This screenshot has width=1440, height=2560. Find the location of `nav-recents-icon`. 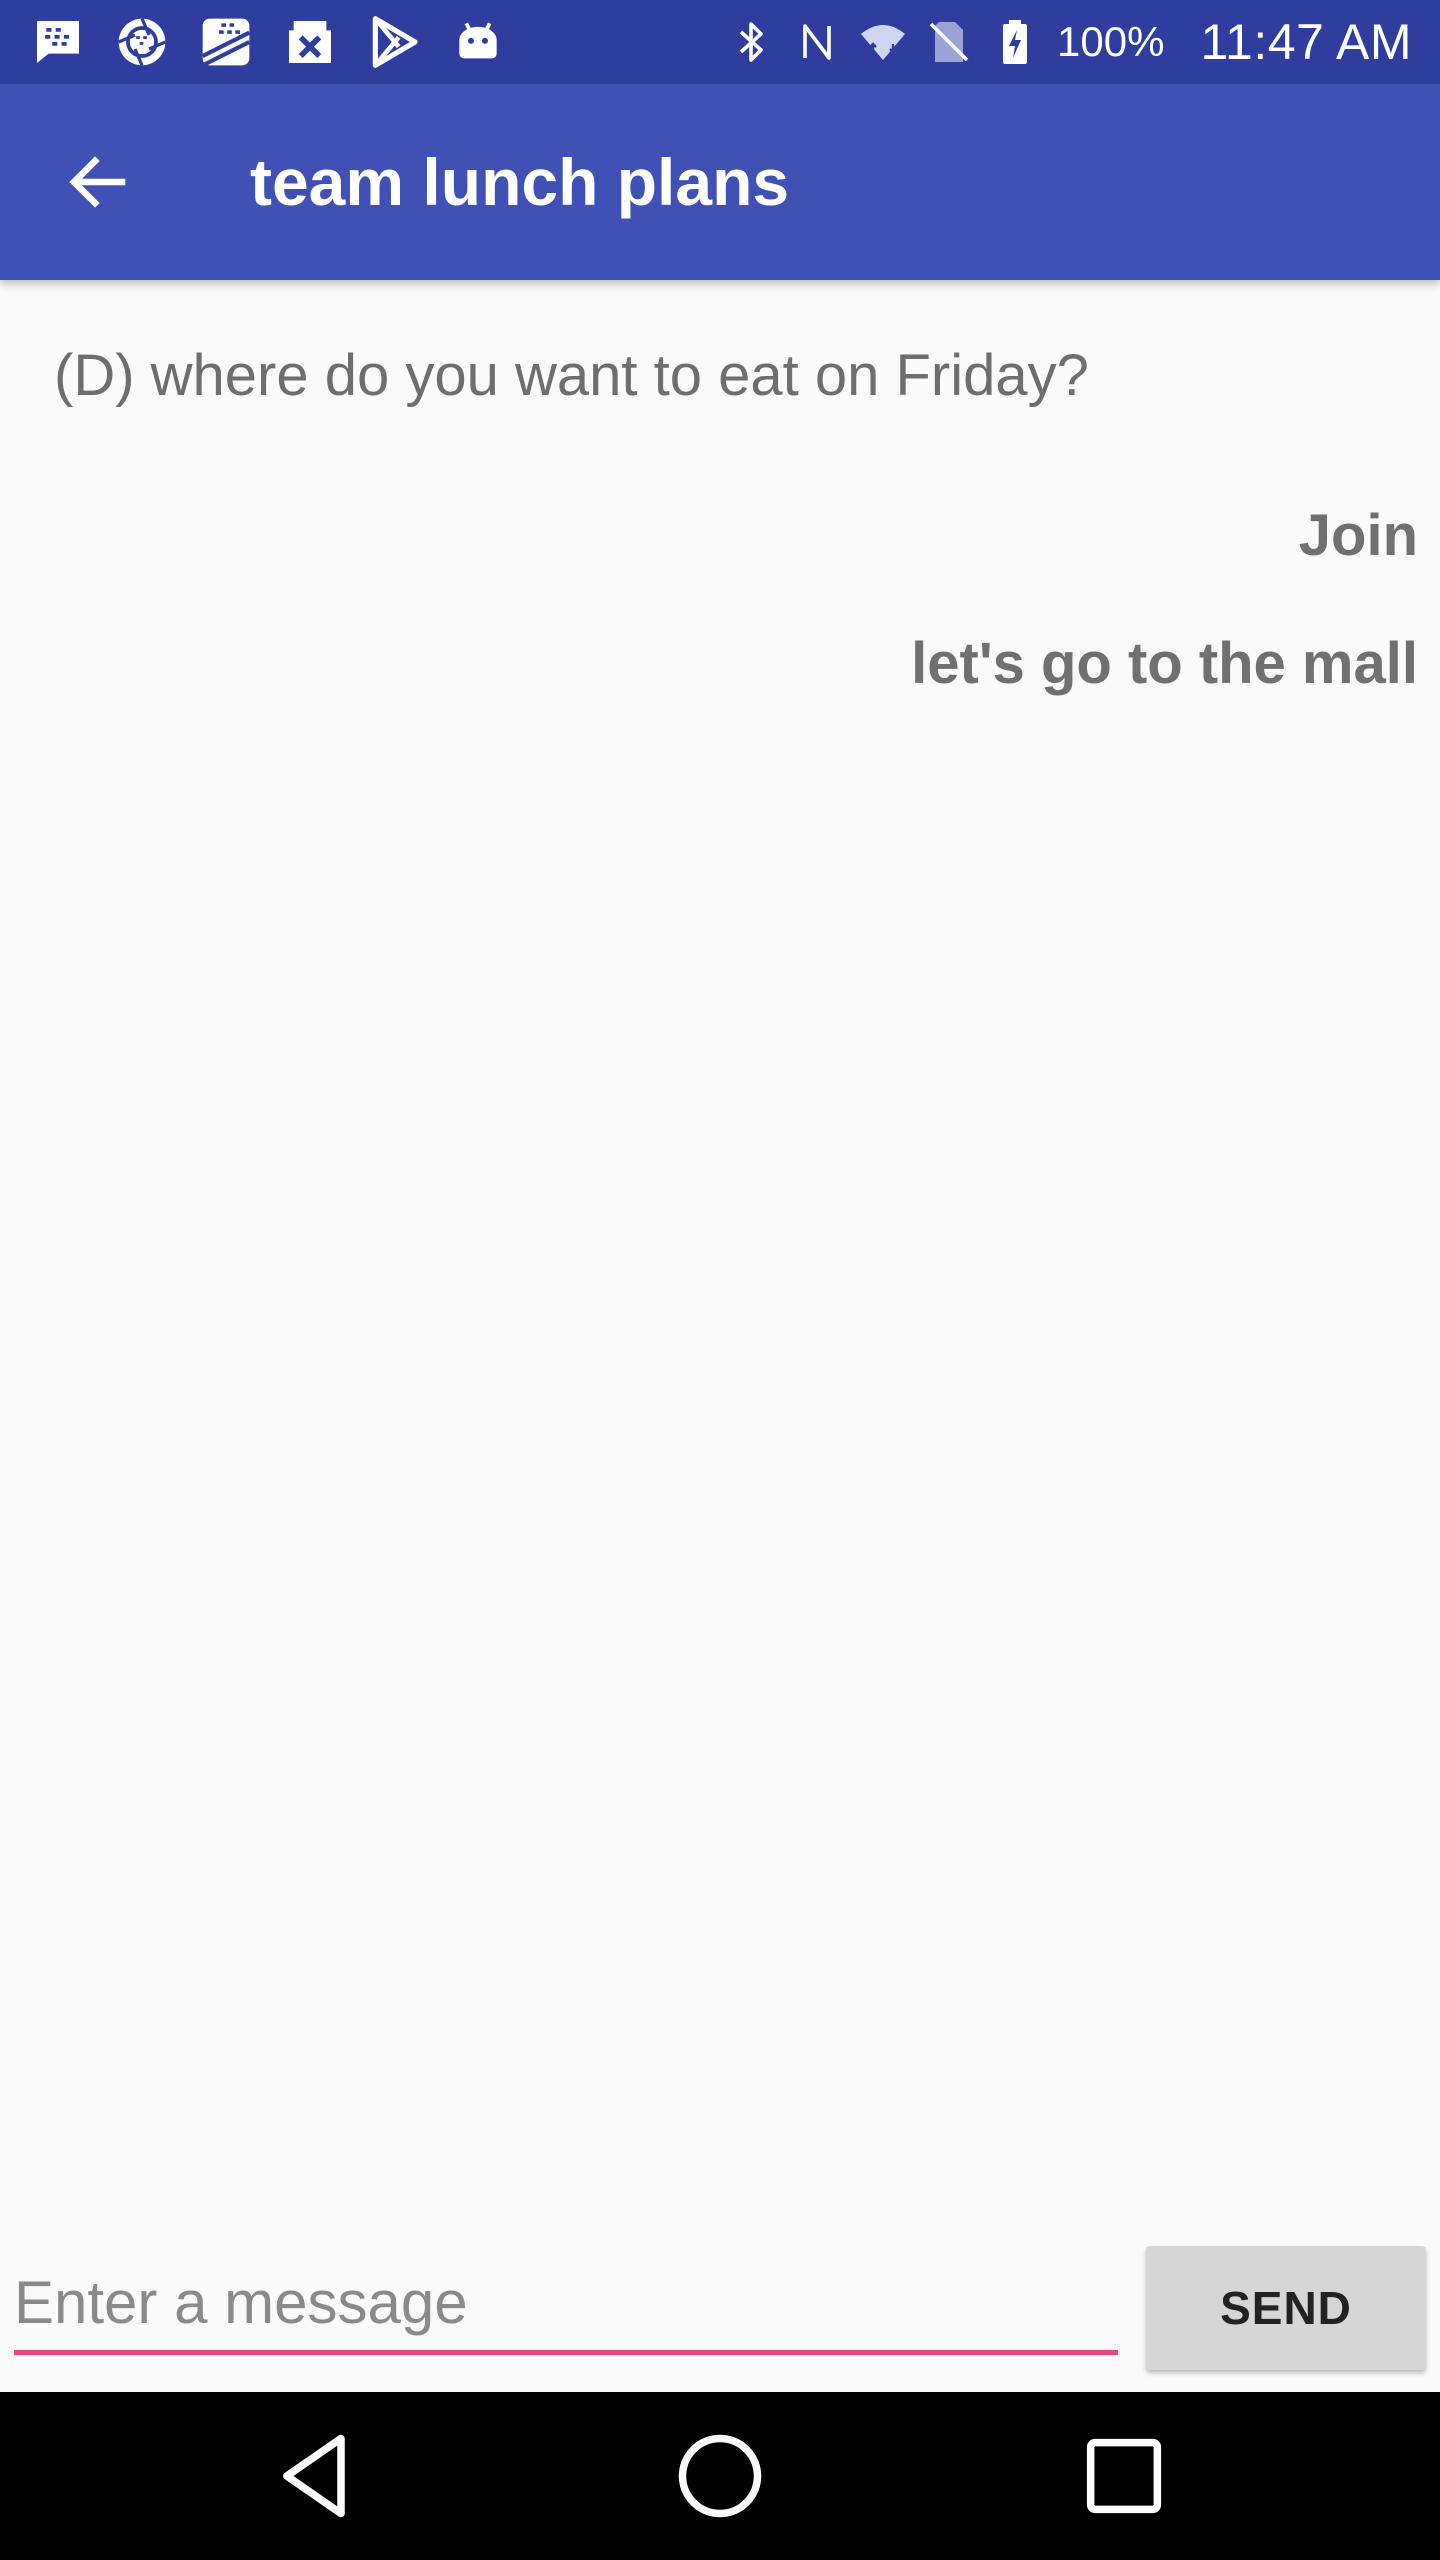

nav-recents-icon is located at coordinates (1124, 2476).